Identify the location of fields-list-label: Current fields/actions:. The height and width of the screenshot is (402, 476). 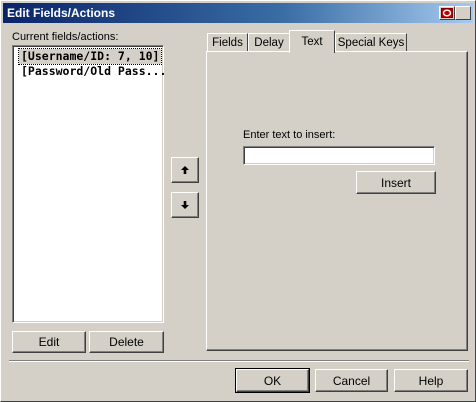
(65, 37).